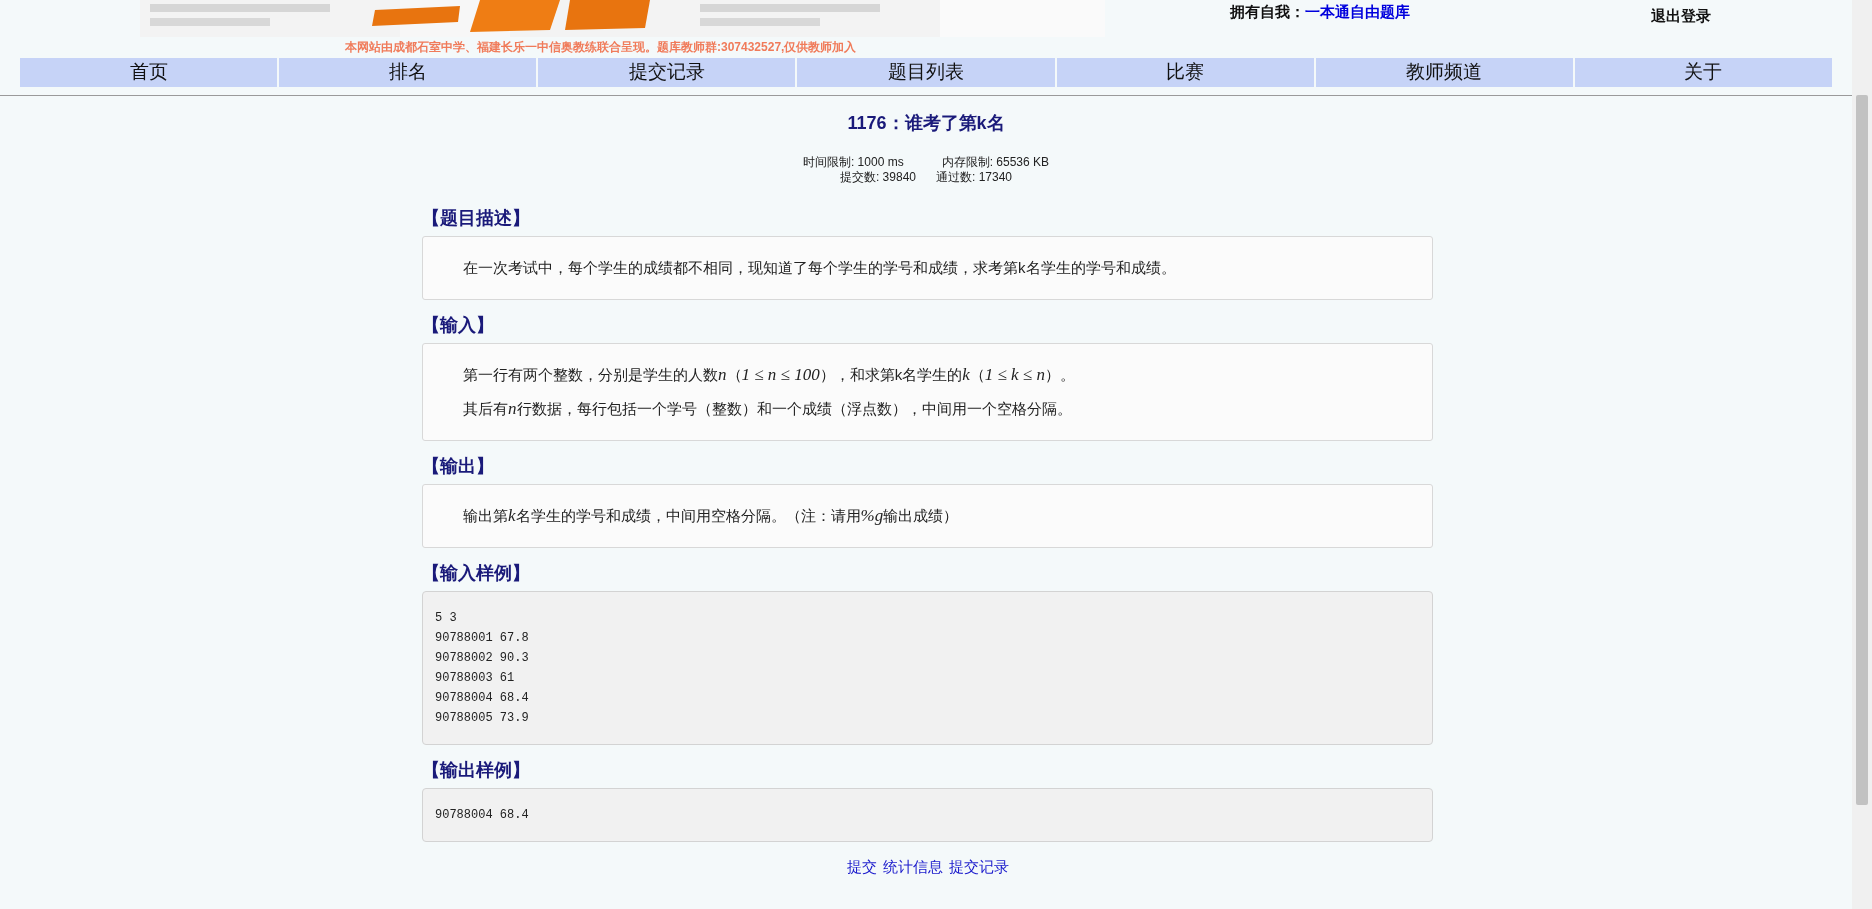  I want to click on nav-tab: 教师频道, so click(1444, 72).